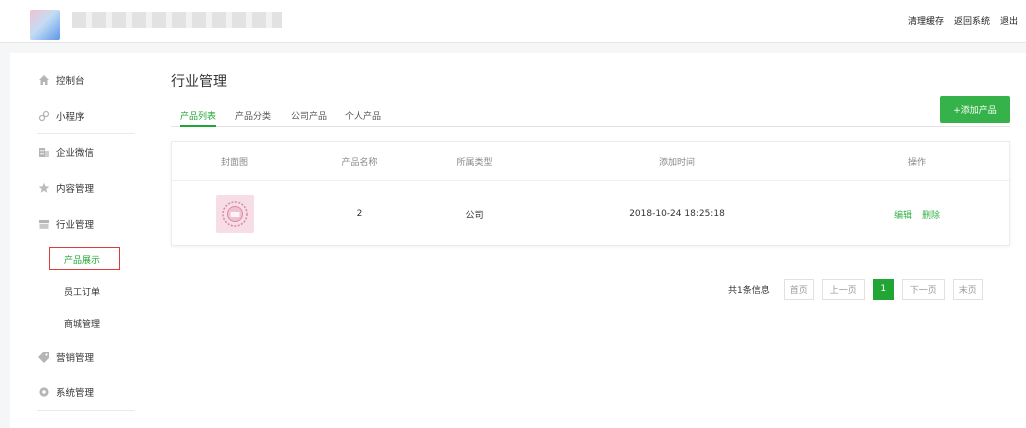 Image resolution: width=1026 pixels, height=428 pixels. I want to click on pagination: 共1条信息 首页 上一页 1 下一页 末页, so click(859, 289).